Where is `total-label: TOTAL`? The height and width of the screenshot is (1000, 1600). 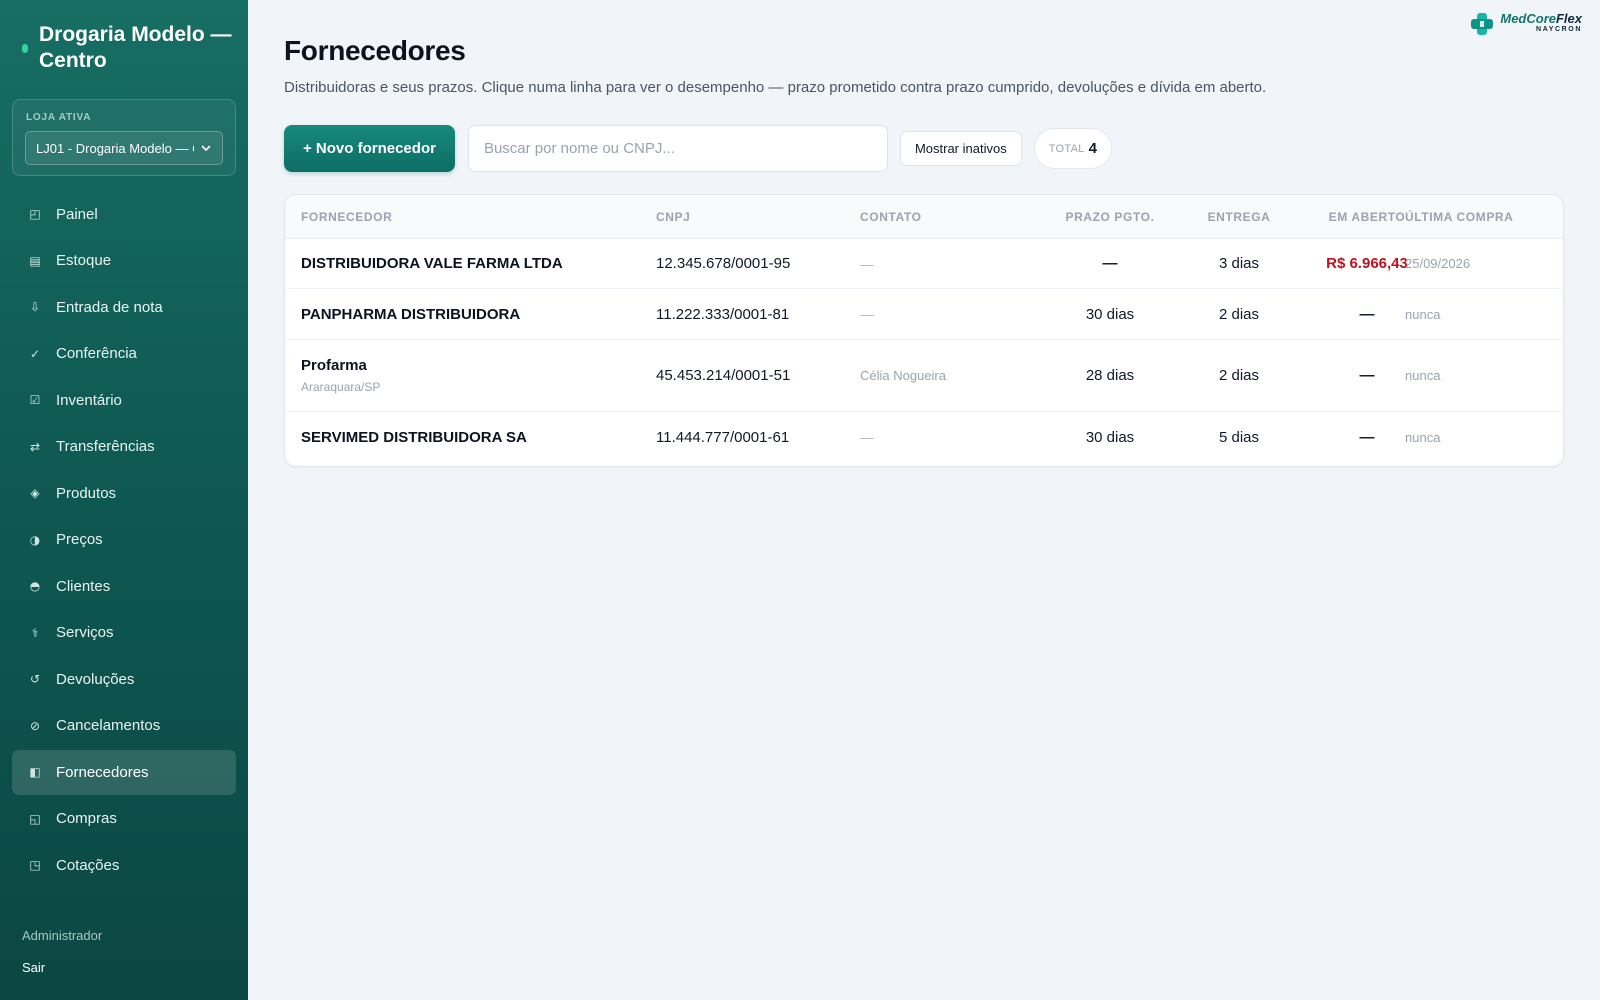 total-label: TOTAL is located at coordinates (1066, 148).